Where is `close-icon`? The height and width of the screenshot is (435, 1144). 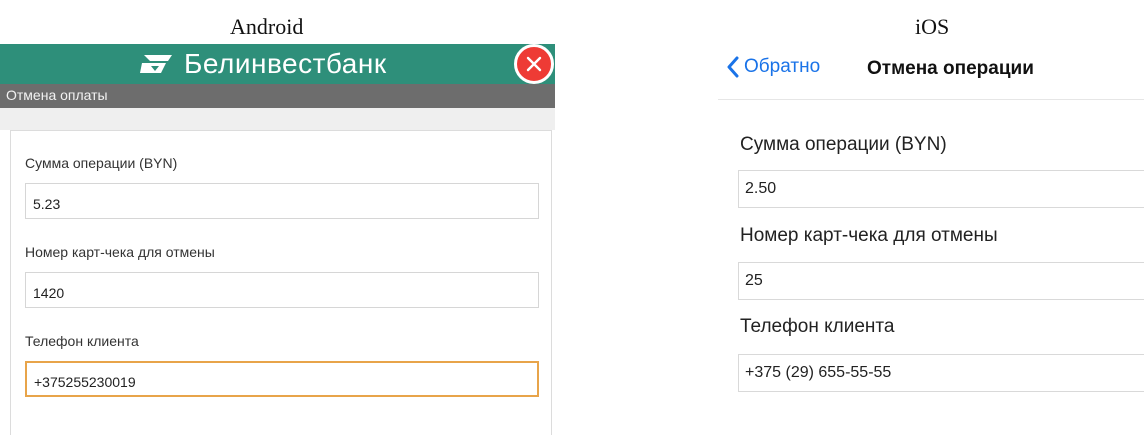 close-icon is located at coordinates (534, 64).